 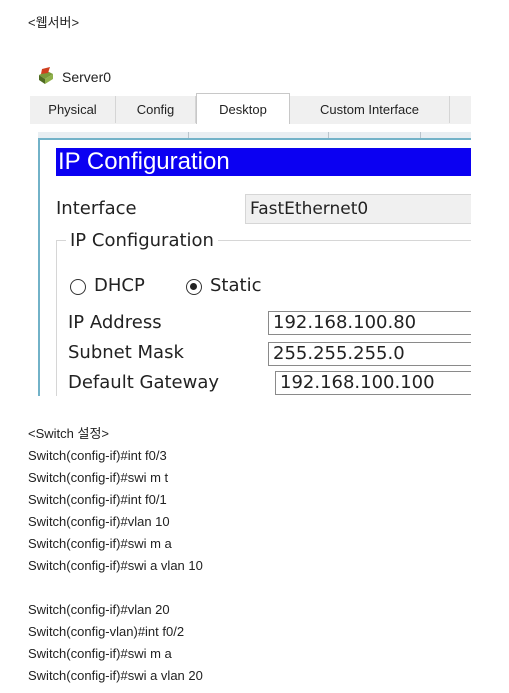 I want to click on ip-config-group-title: IP Configuration, so click(x=142, y=240).